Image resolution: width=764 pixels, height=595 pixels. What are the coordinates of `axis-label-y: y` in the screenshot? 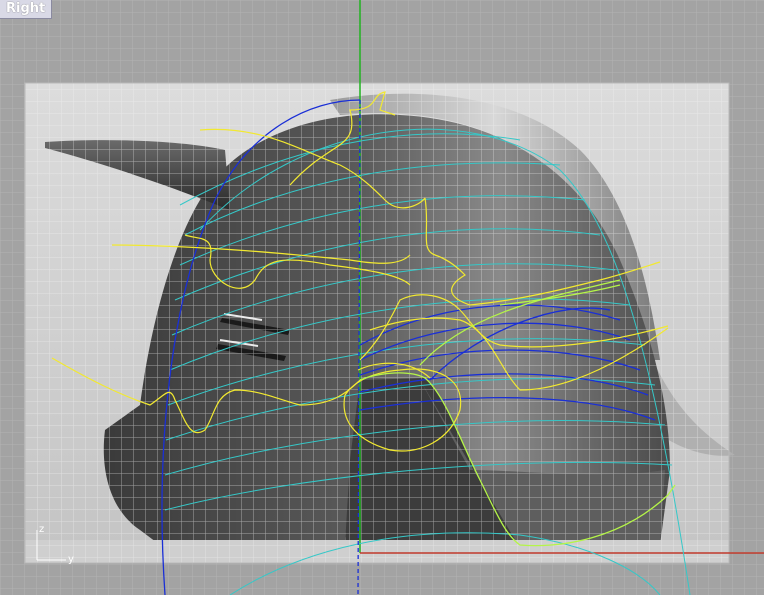 It's located at (71, 559).